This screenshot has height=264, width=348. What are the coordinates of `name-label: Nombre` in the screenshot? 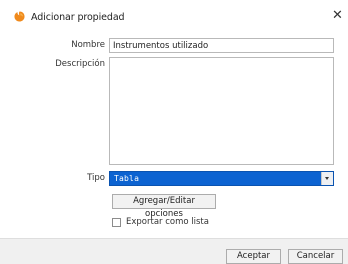 It's located at (88, 45).